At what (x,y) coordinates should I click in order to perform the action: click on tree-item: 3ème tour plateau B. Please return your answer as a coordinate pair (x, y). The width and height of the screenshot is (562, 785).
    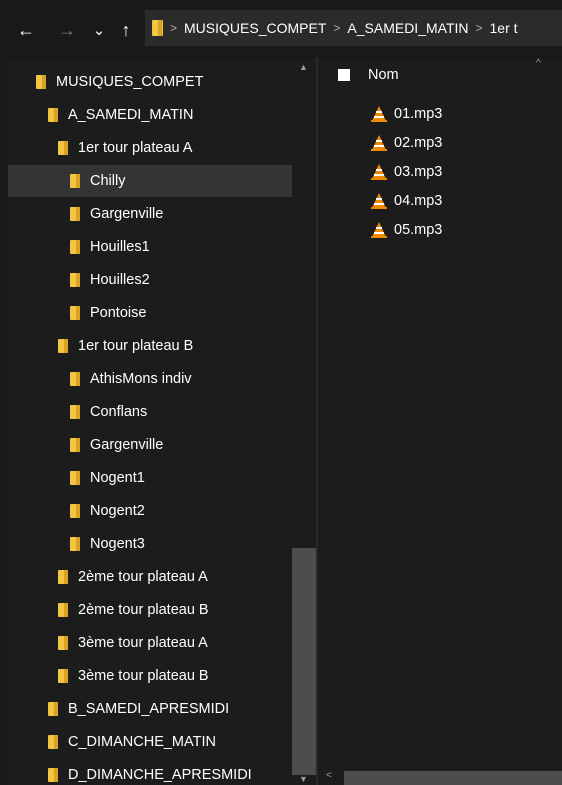
    Looking at the image, I should click on (162, 676).